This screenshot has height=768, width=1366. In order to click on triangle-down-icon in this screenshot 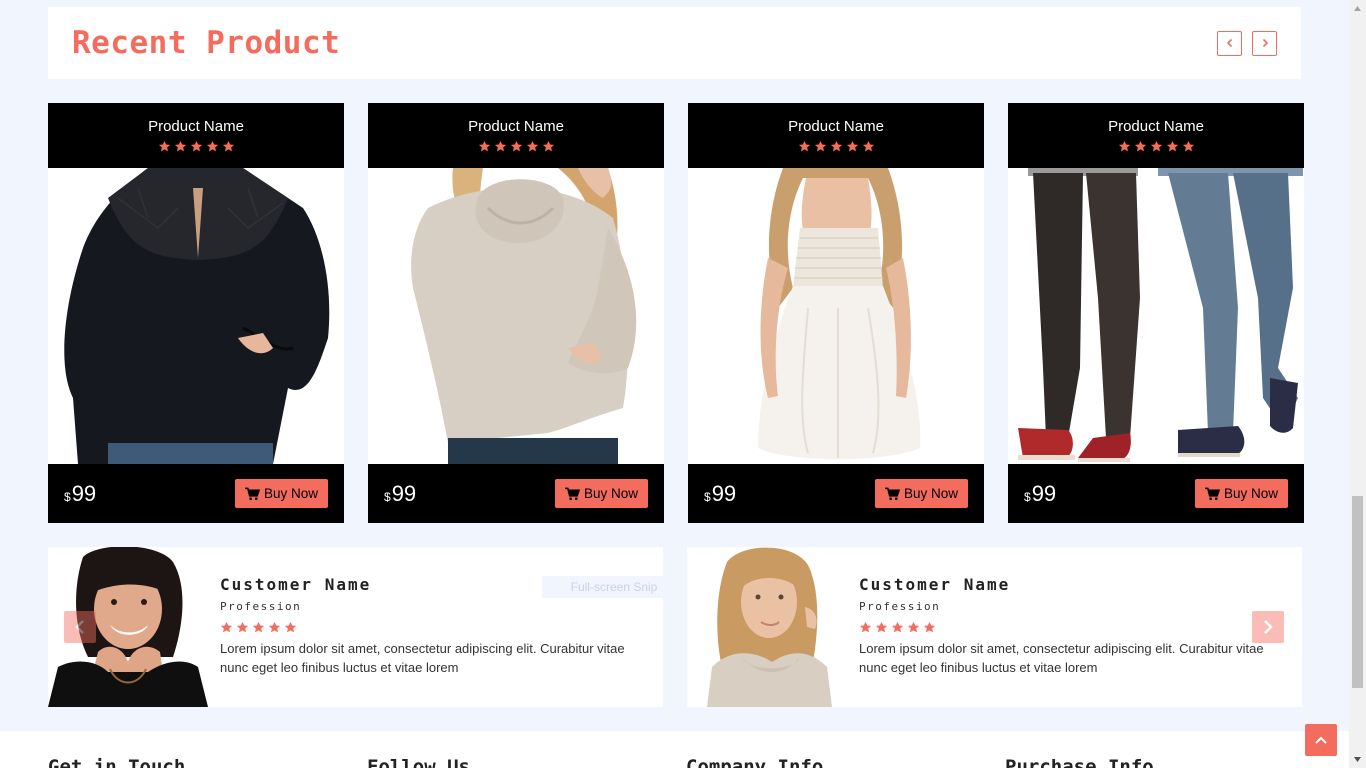, I will do `click(1357, 759)`.